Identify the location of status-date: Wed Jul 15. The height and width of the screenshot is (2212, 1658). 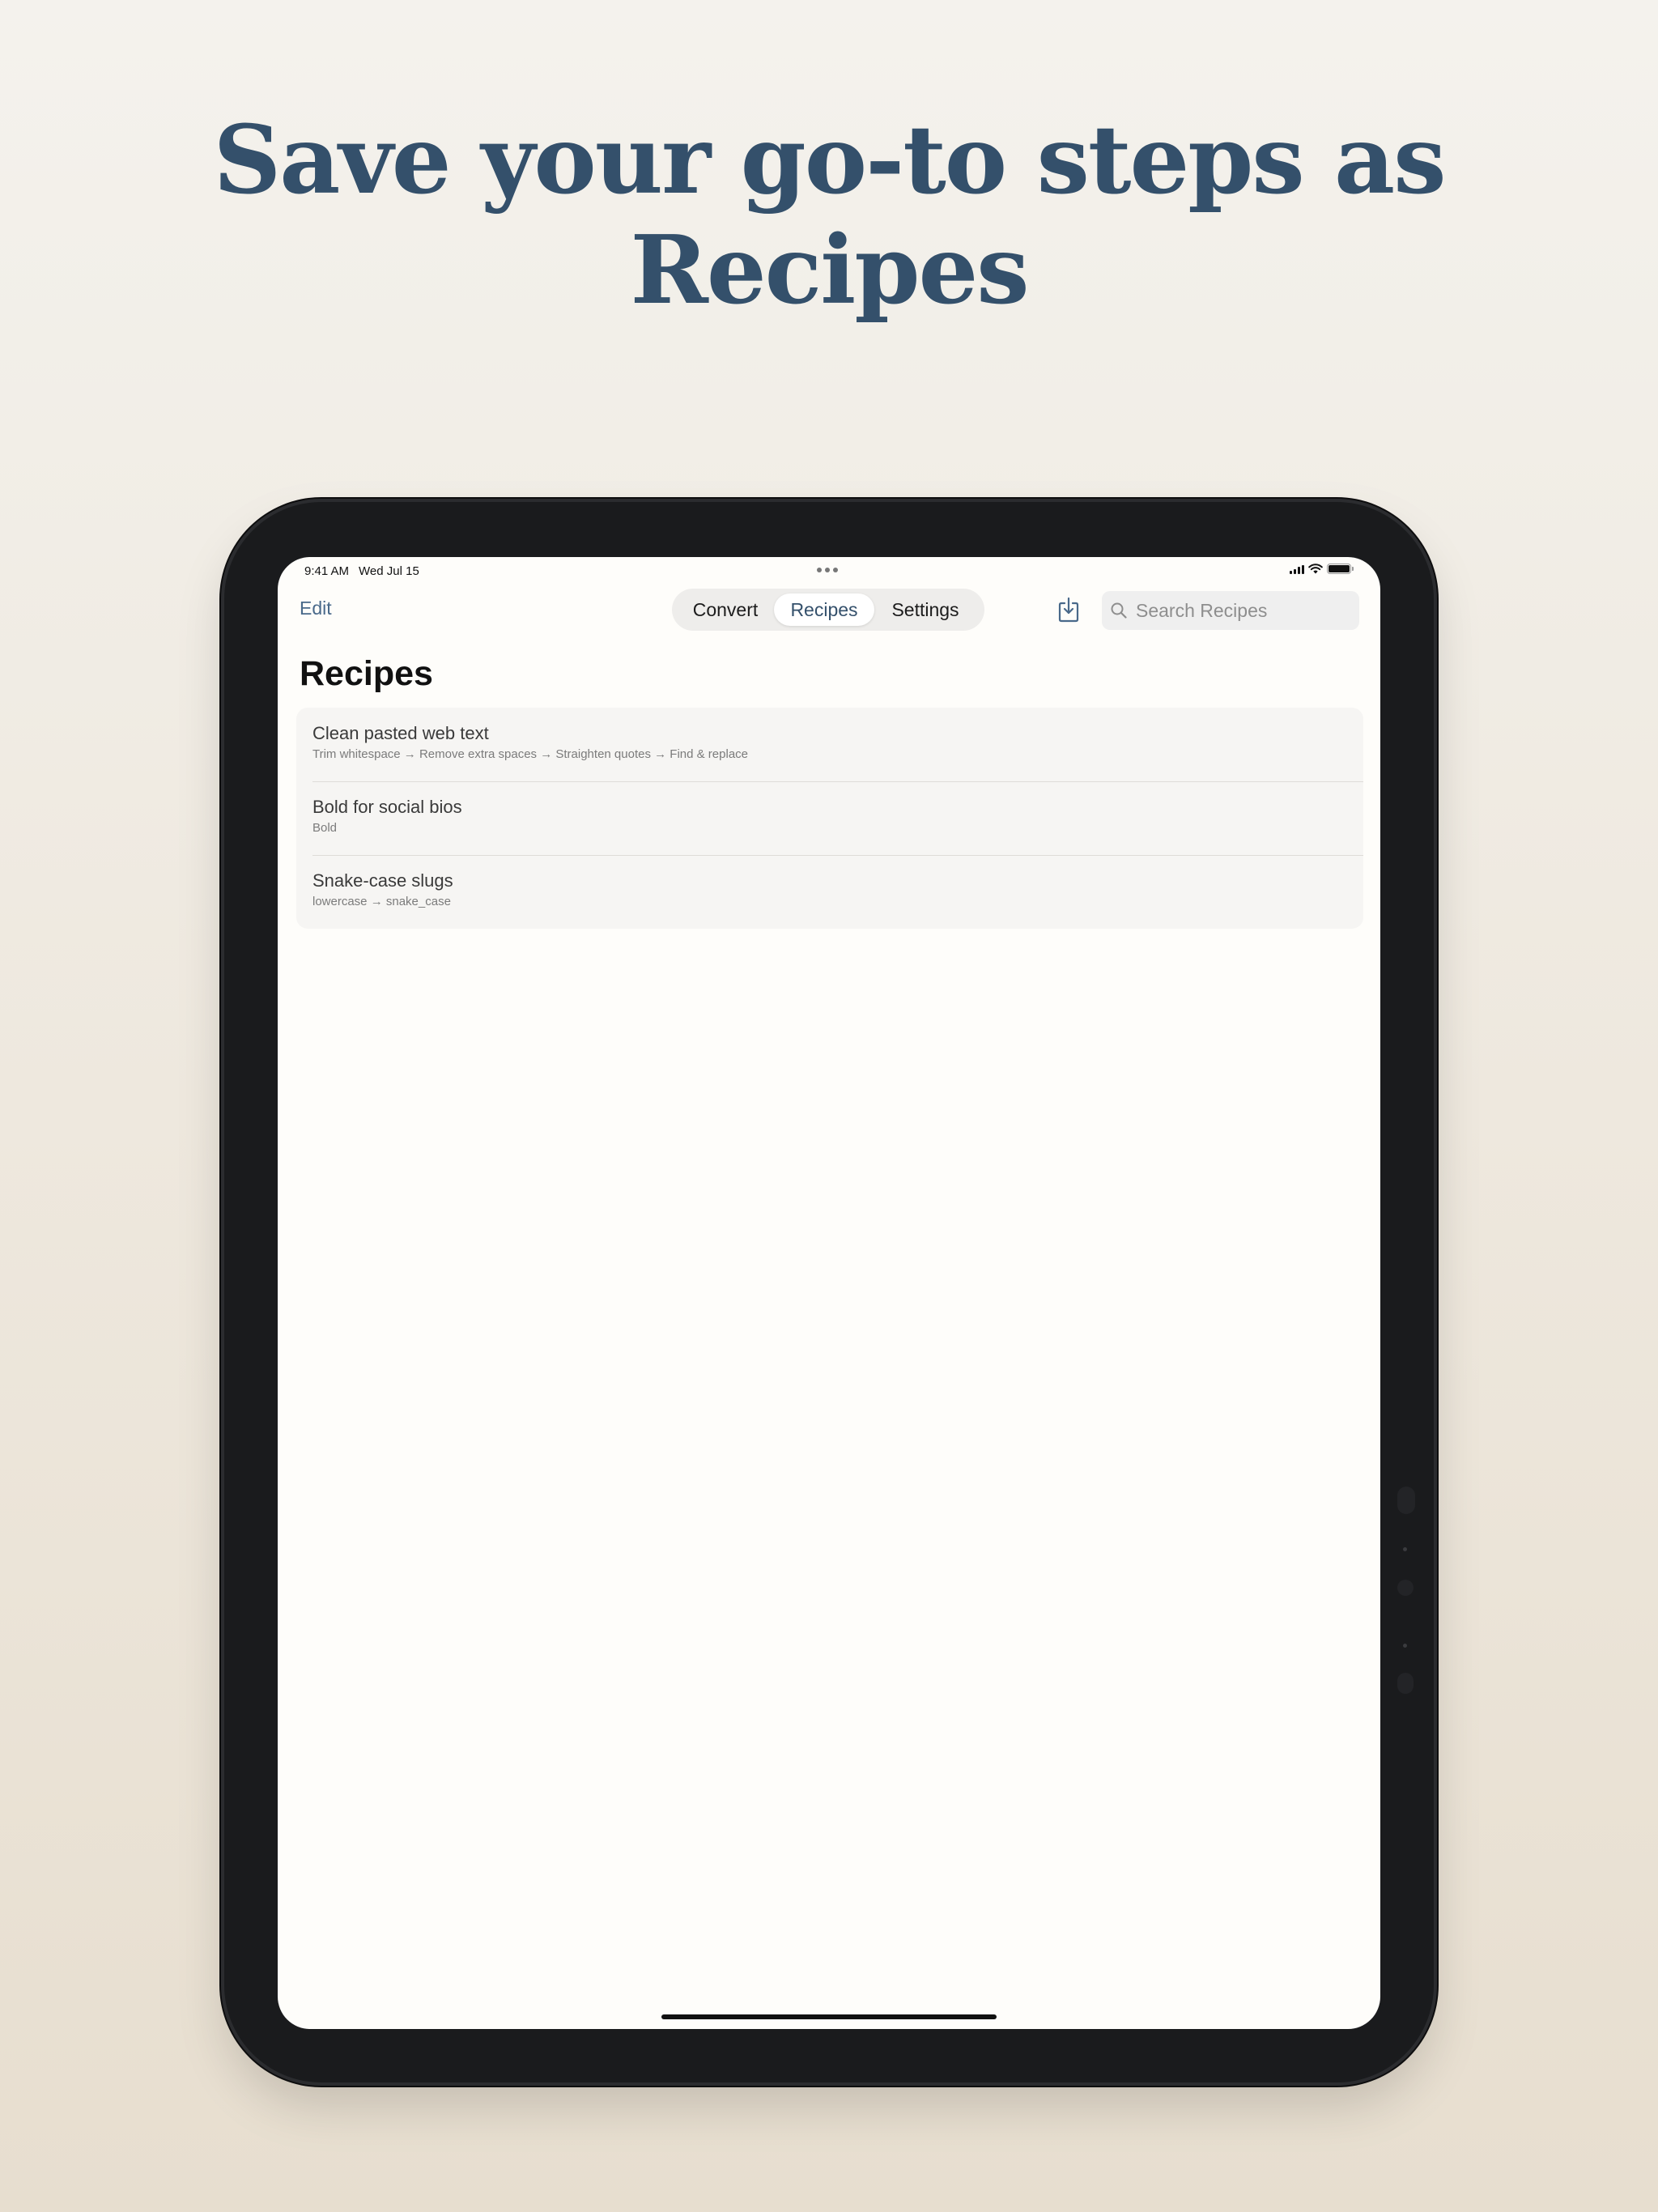
(389, 571).